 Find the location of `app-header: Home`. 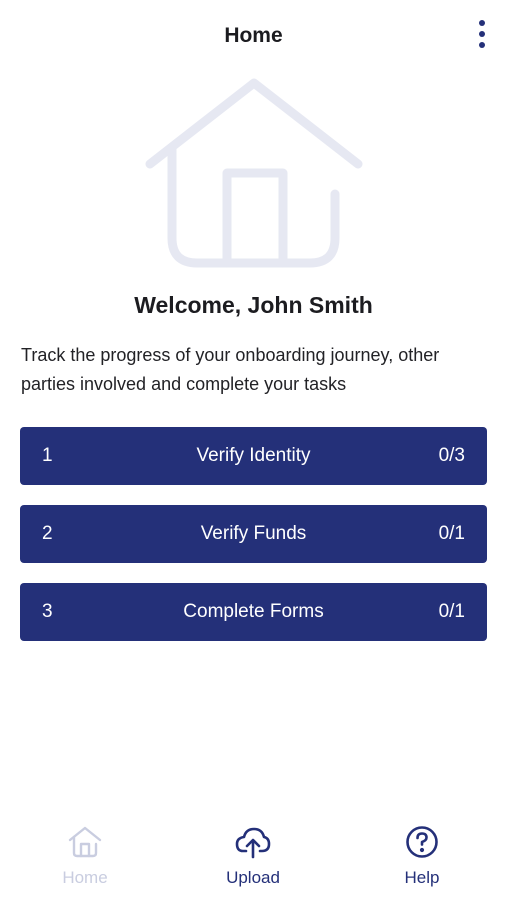

app-header: Home is located at coordinates (253, 36).